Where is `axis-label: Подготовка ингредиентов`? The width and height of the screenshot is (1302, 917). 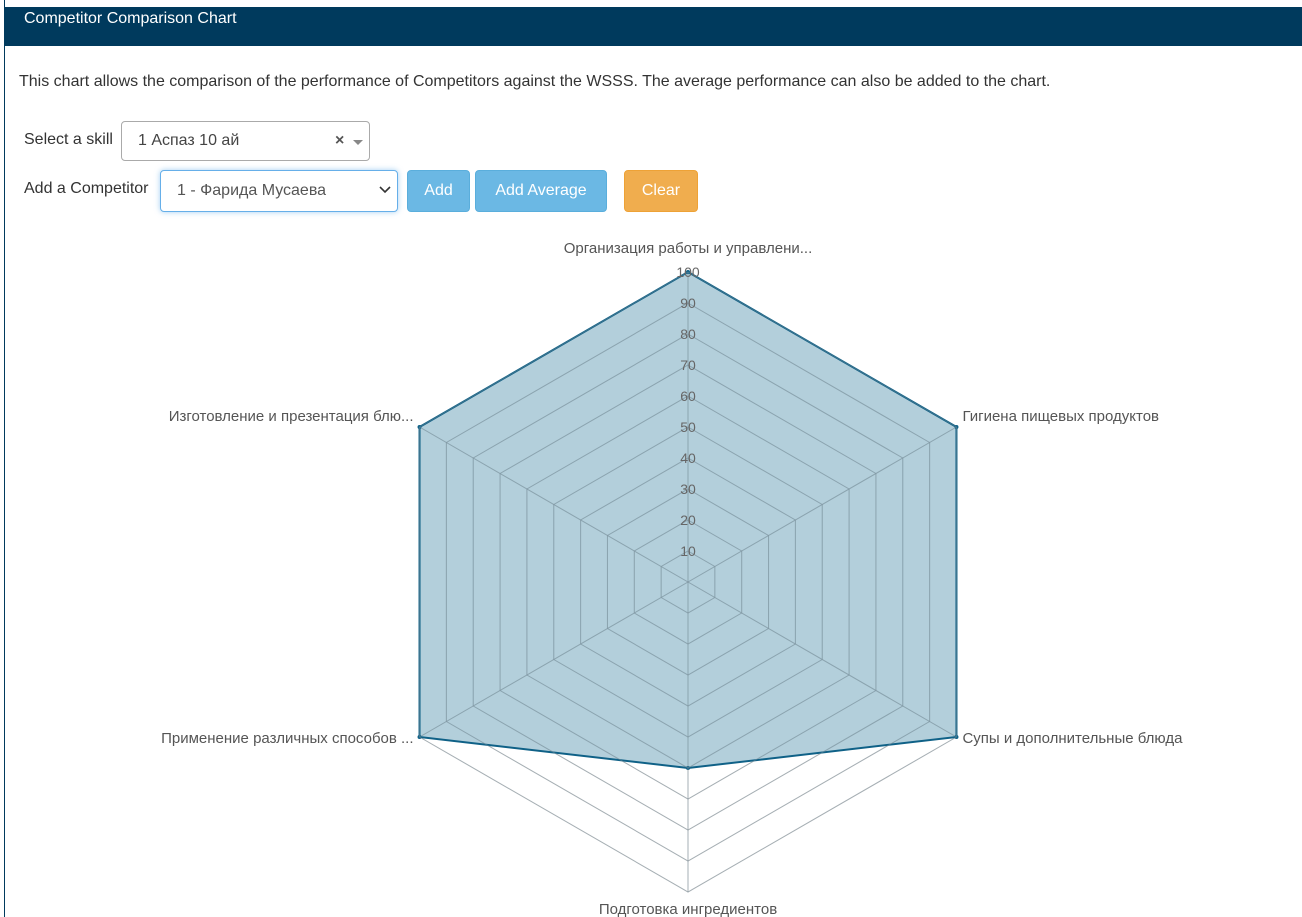 axis-label: Подготовка ингредиентов is located at coordinates (688, 909).